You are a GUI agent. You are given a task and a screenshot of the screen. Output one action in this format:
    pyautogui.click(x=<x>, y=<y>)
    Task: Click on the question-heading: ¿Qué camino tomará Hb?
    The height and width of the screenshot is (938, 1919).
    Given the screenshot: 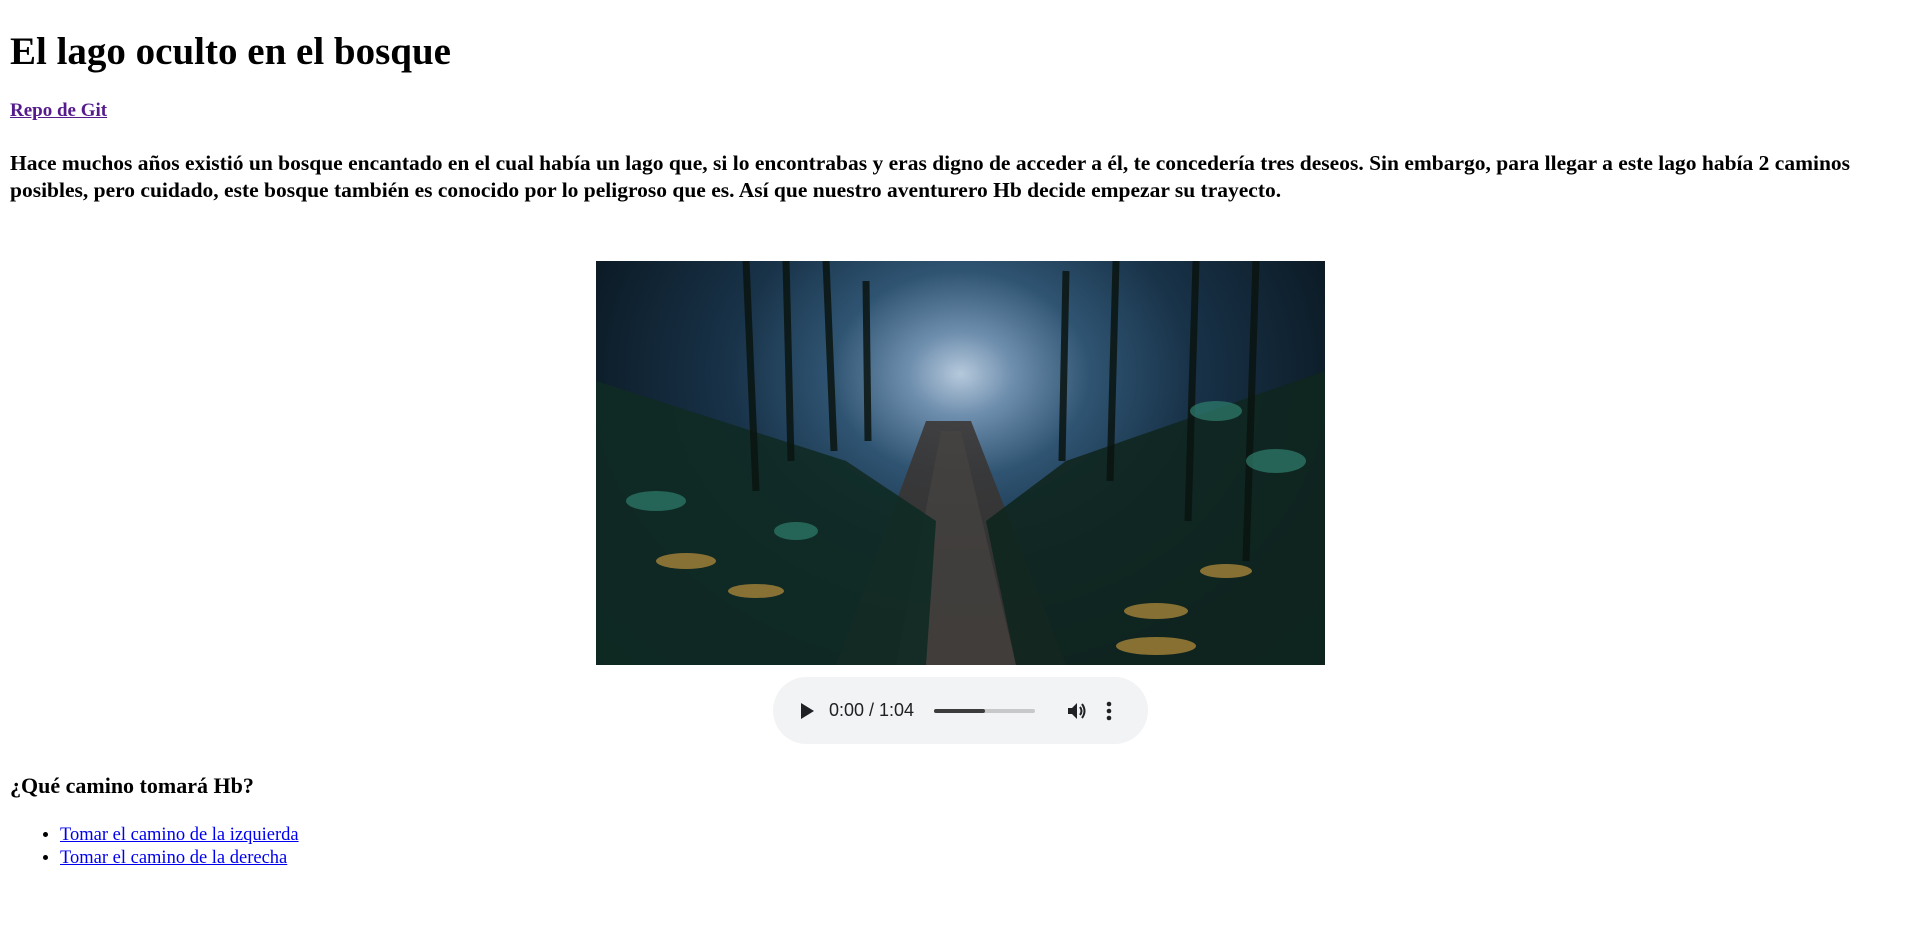 What is the action you would take?
    pyautogui.click(x=132, y=785)
    